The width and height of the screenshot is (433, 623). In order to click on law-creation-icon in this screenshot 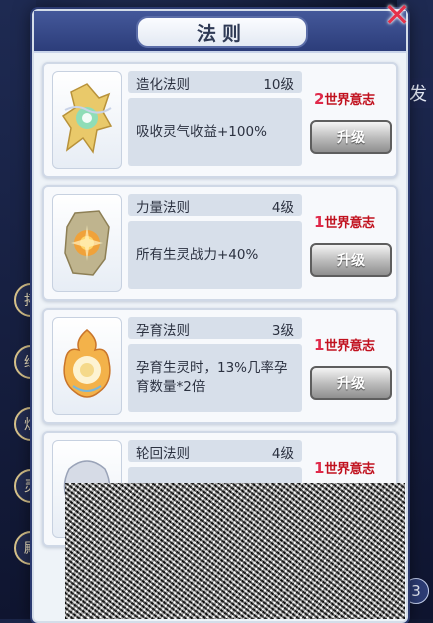, I will do `click(87, 120)`.